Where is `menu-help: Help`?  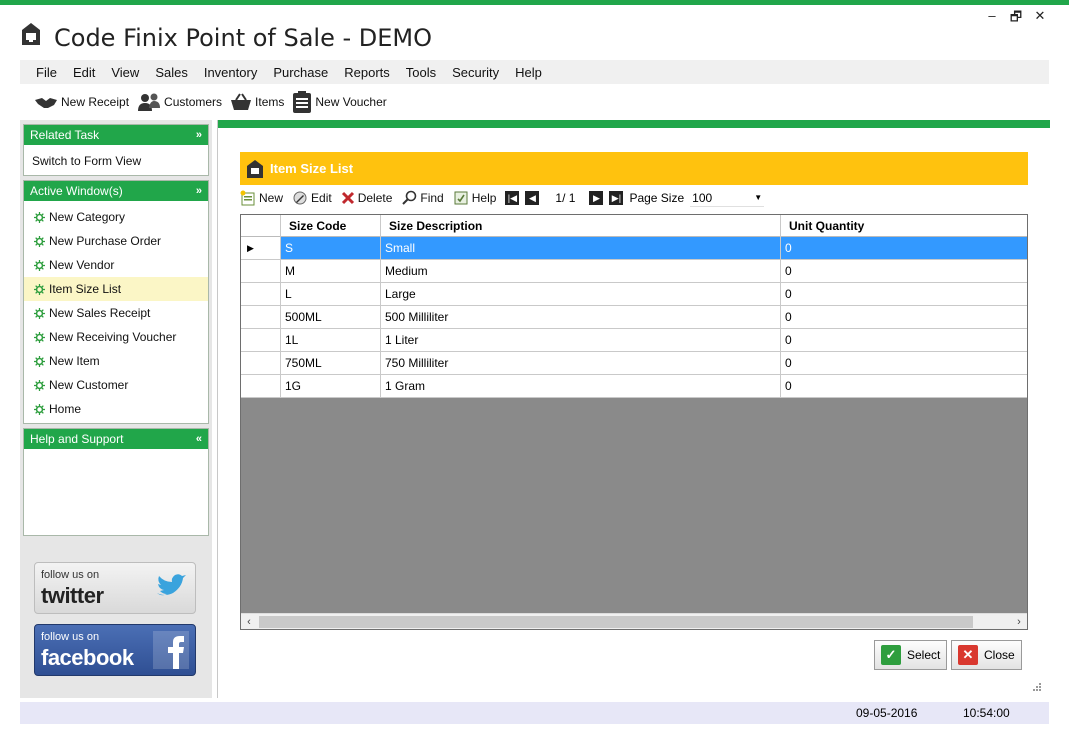 menu-help: Help is located at coordinates (528, 72).